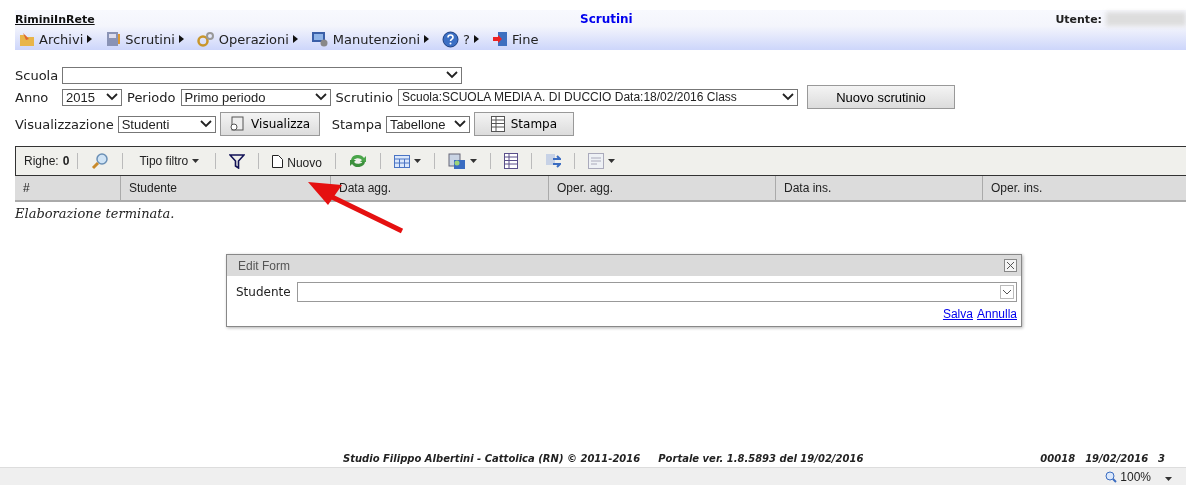 Image resolution: width=1186 pixels, height=485 pixels. I want to click on form-link: Salva, so click(957, 314).